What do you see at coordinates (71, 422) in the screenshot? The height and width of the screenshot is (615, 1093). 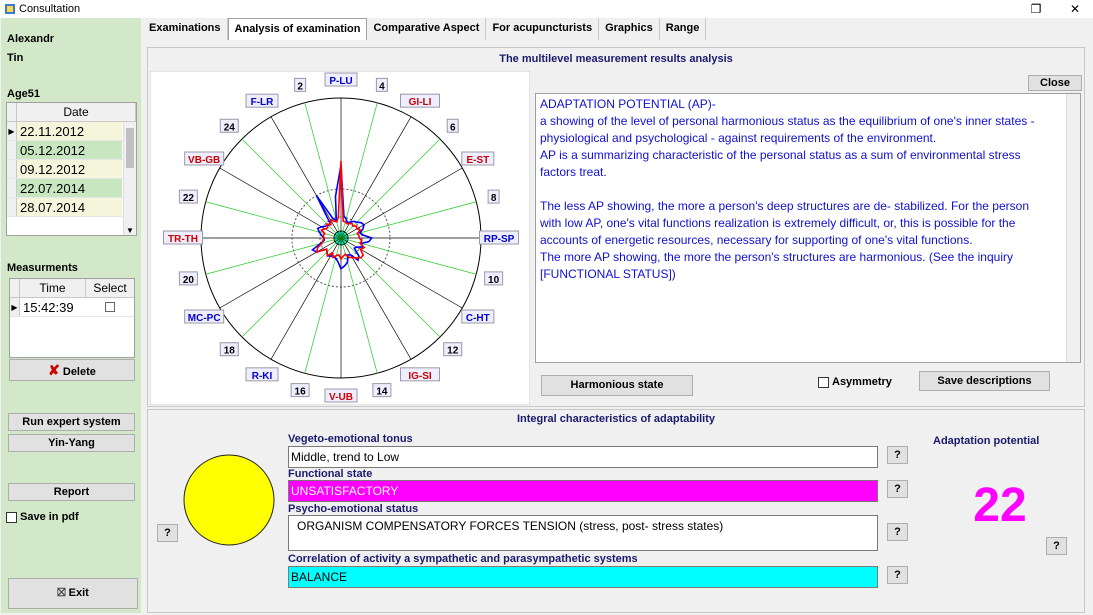 I see `run-expert-system-button: Run expert system` at bounding box center [71, 422].